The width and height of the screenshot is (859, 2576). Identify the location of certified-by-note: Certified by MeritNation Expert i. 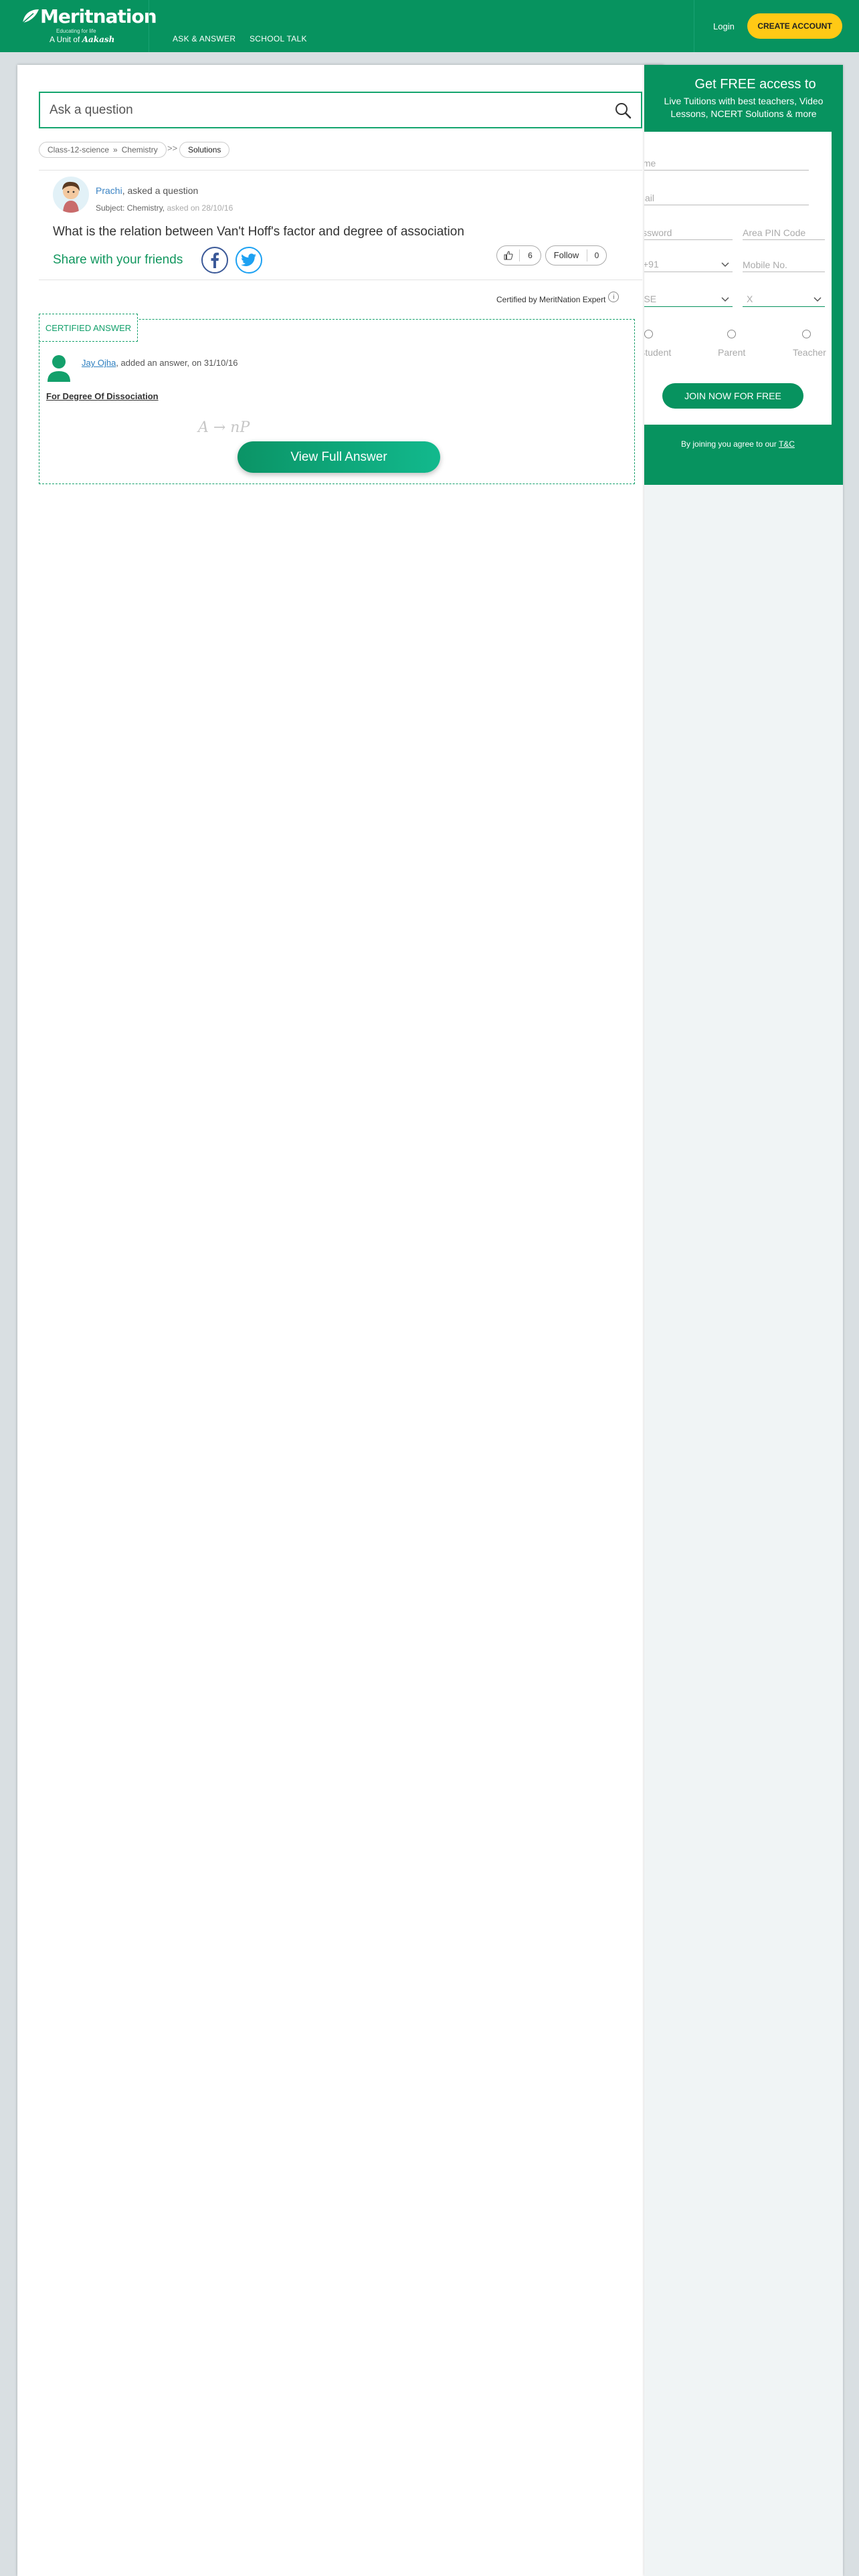
(557, 299).